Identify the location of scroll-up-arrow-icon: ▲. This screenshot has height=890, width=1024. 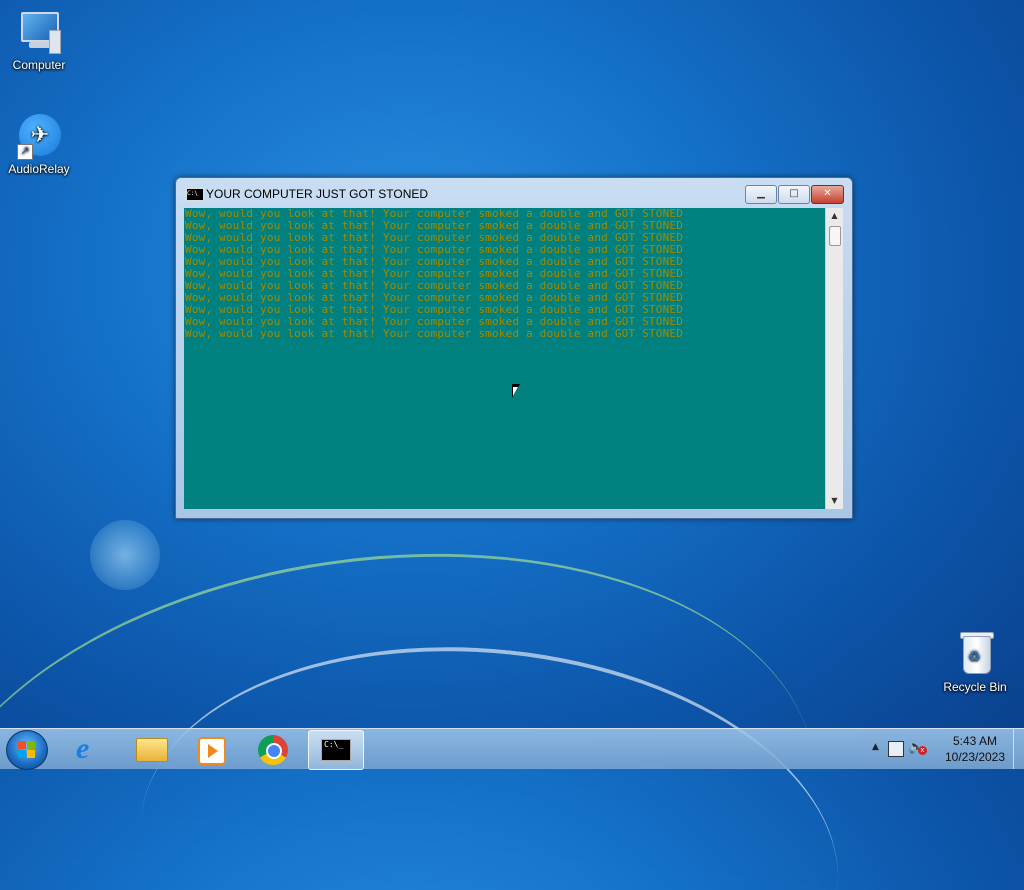
(834, 216).